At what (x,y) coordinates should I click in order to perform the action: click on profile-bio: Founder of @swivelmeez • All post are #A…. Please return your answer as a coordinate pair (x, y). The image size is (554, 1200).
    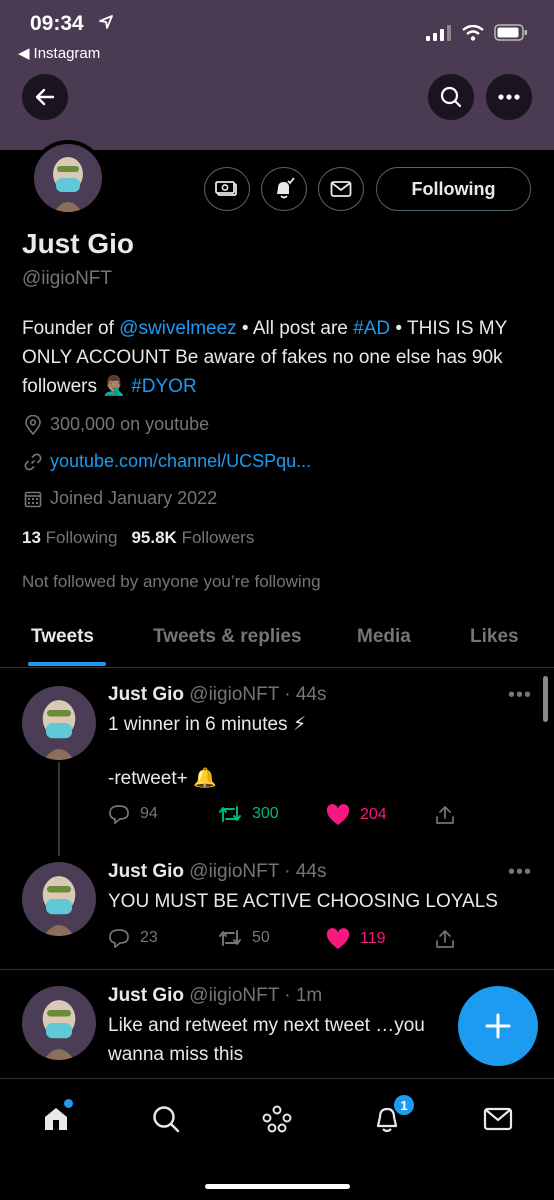
    Looking at the image, I should click on (278, 357).